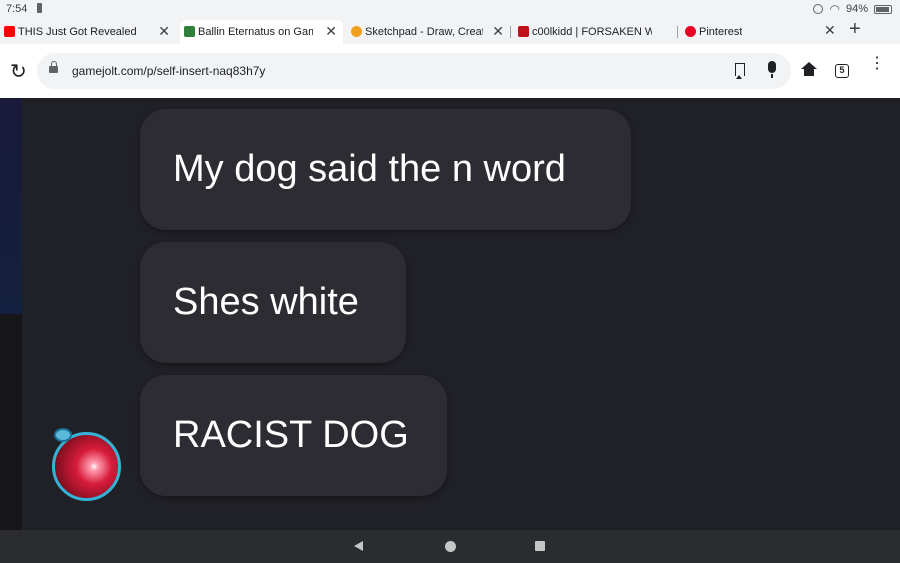 This screenshot has height=563, width=900. What do you see at coordinates (17, 9) in the screenshot?
I see `status-time: 7:54` at bounding box center [17, 9].